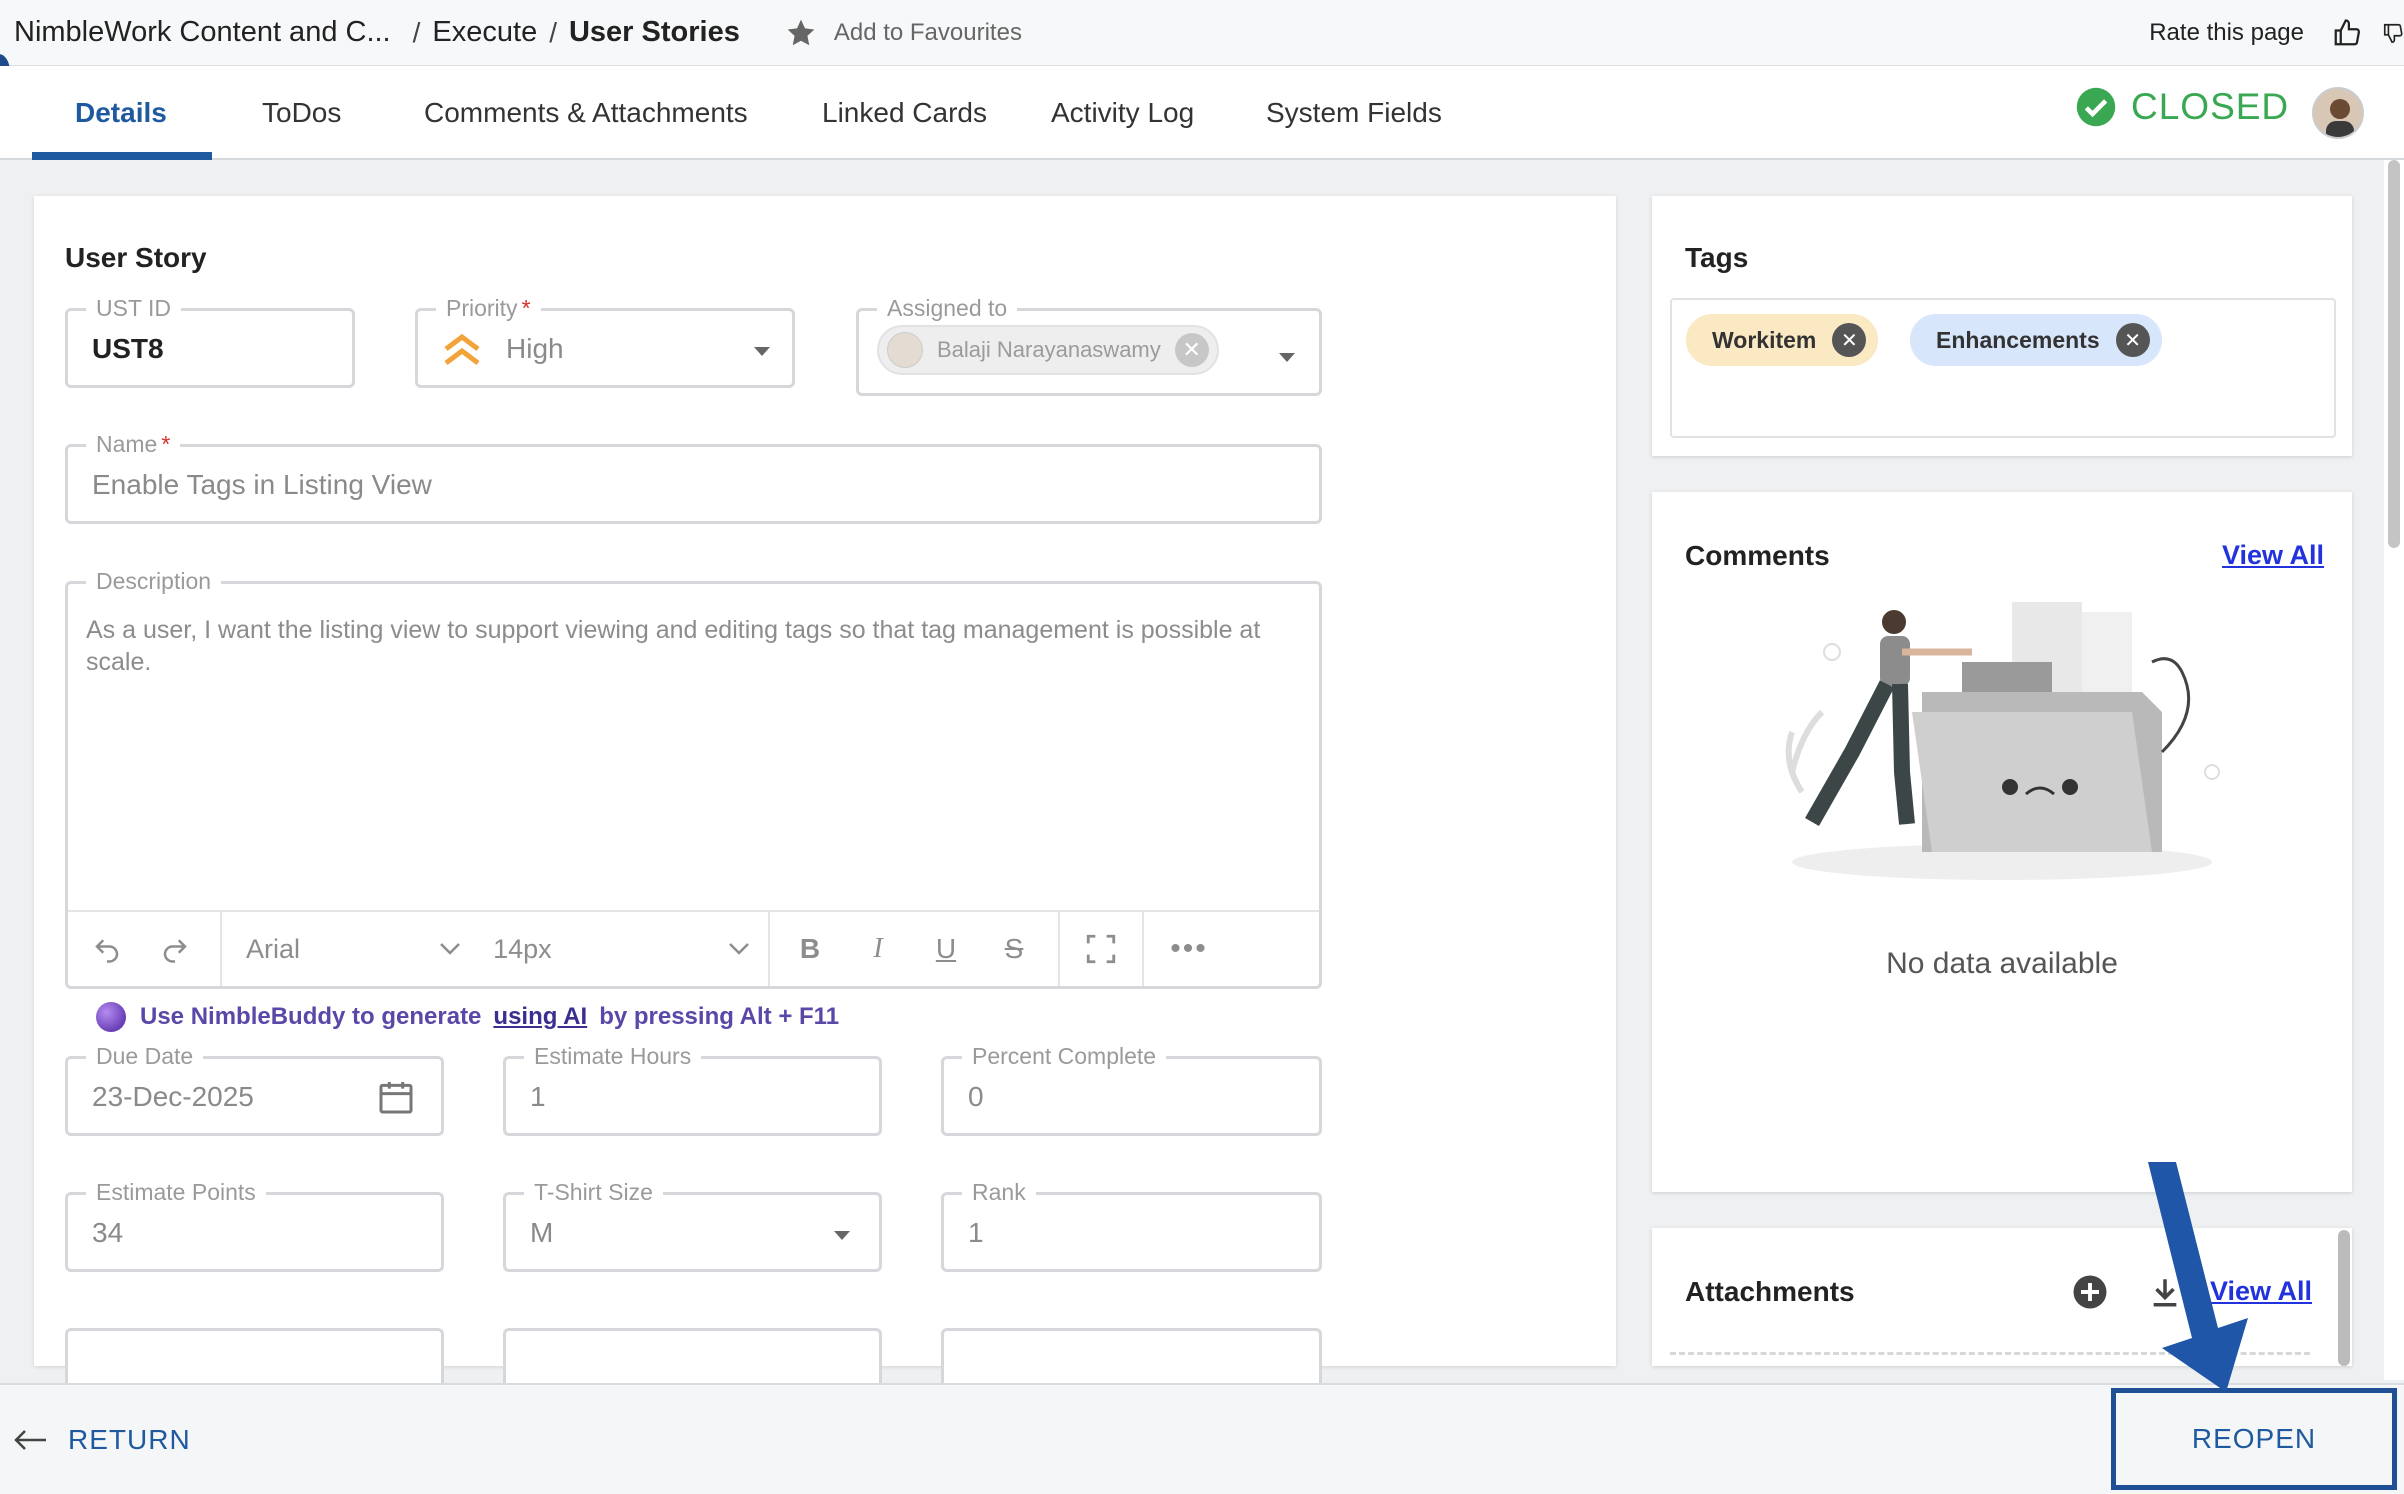 This screenshot has width=2404, height=1494. I want to click on strikethrough-icon: S, so click(1014, 949).